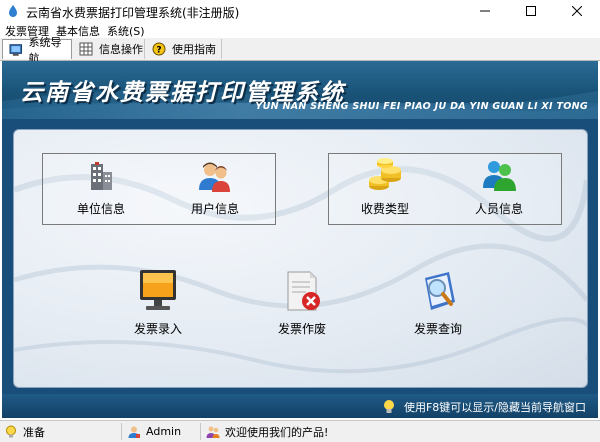  I want to click on status-user-text: Admin, so click(164, 431).